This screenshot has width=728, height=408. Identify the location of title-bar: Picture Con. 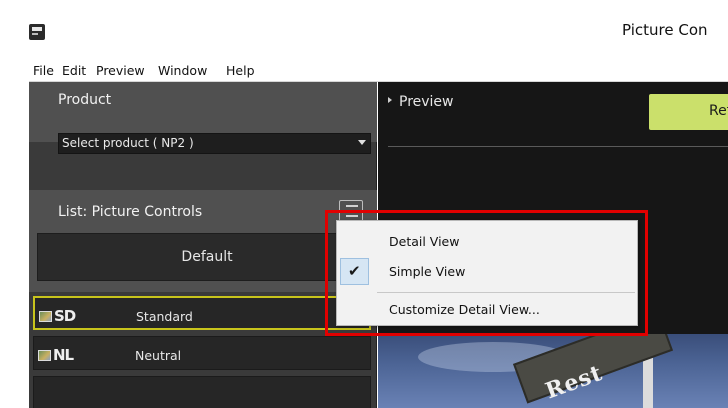
(364, 30).